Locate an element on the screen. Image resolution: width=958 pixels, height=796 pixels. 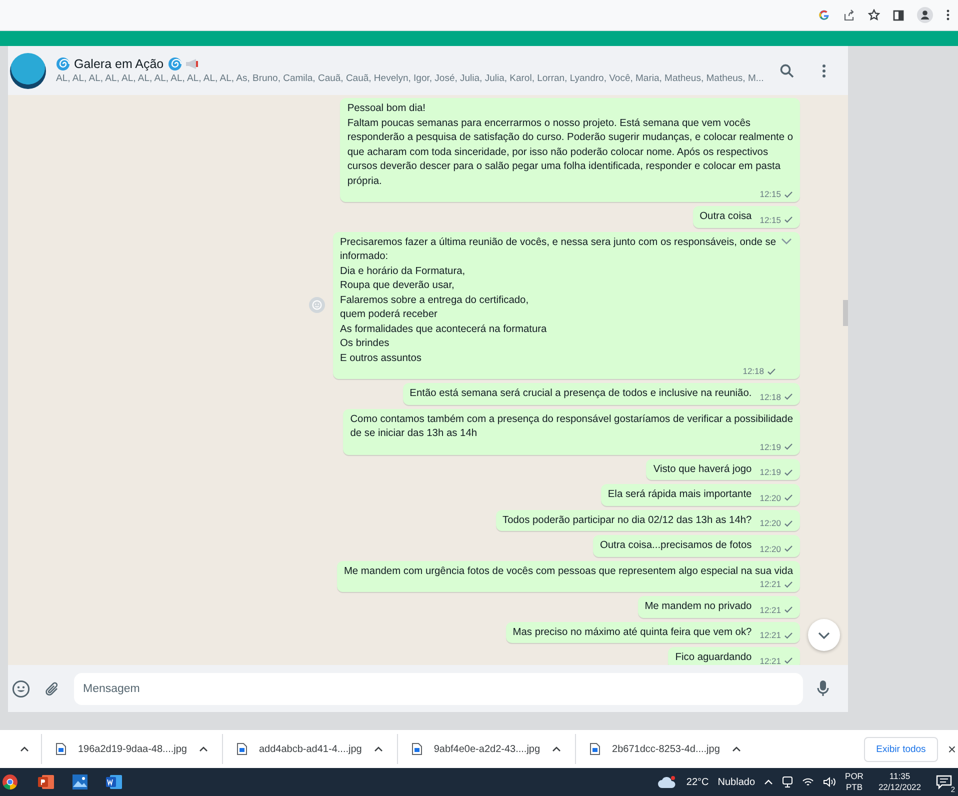
message-text: Ela será rápida mais importante is located at coordinates (680, 495).